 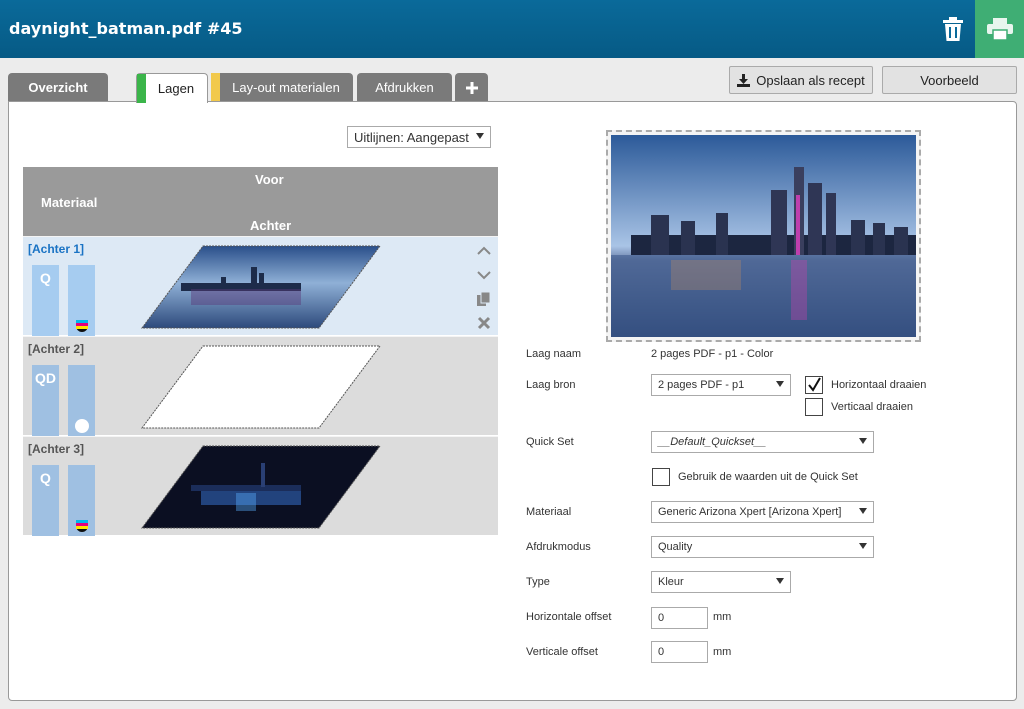 What do you see at coordinates (671, 582) in the screenshot?
I see `type-value: Kleur` at bounding box center [671, 582].